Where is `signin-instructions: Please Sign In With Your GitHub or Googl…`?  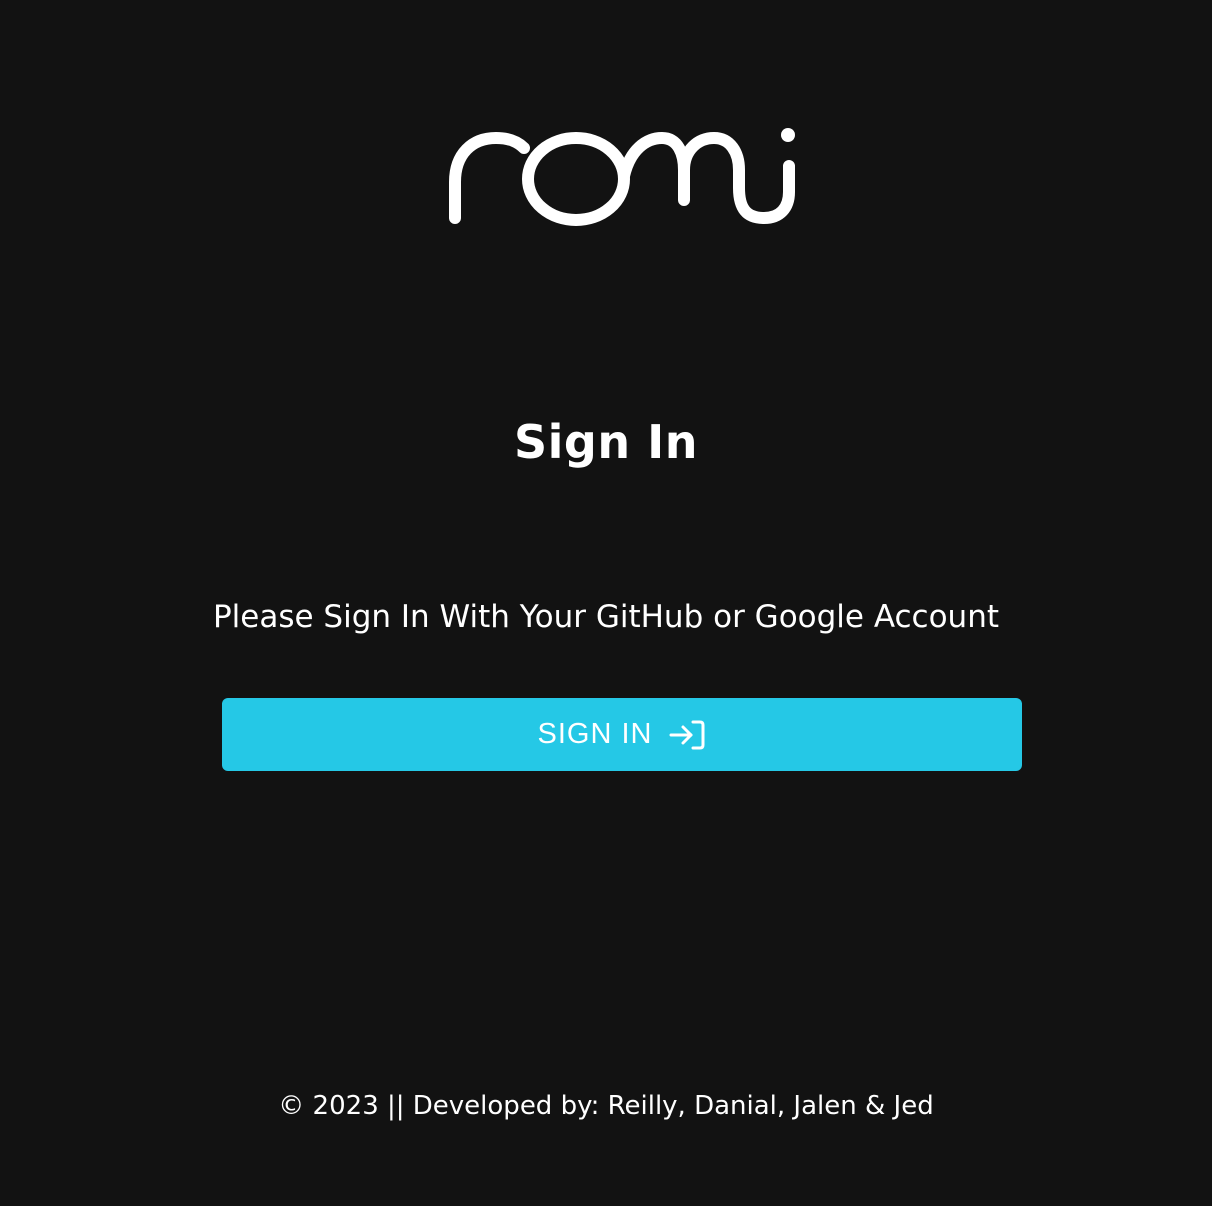
signin-instructions: Please Sign In With Your GitHub or Googl… is located at coordinates (606, 617).